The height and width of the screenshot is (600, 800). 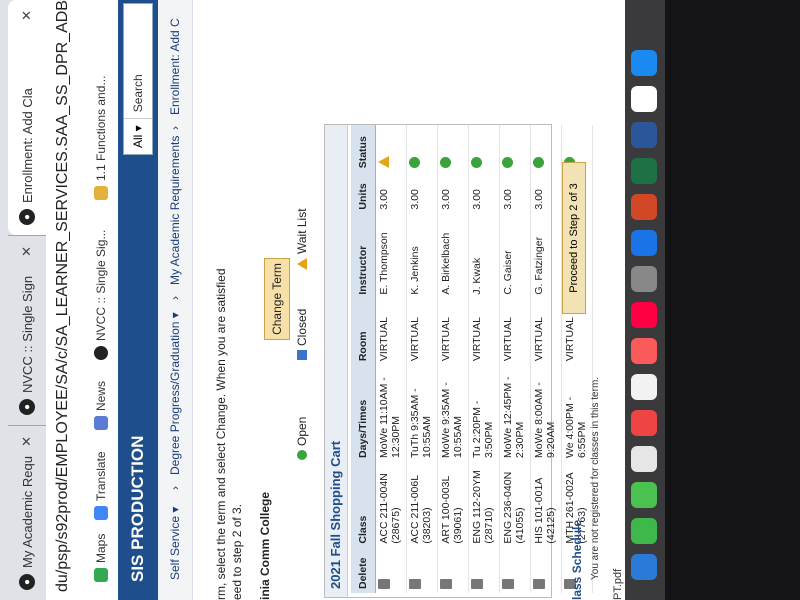 I want to click on bookmark-maps: Maps, so click(x=101, y=558).